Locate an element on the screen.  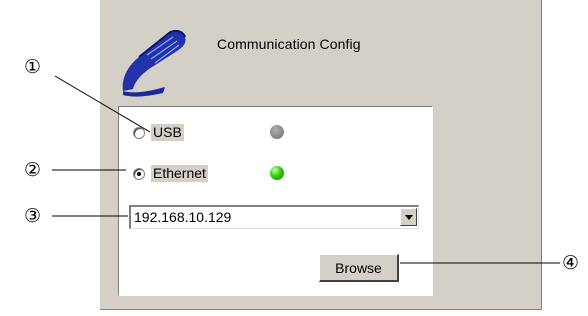
ethernet-option: Ethernet is located at coordinates (170, 173).